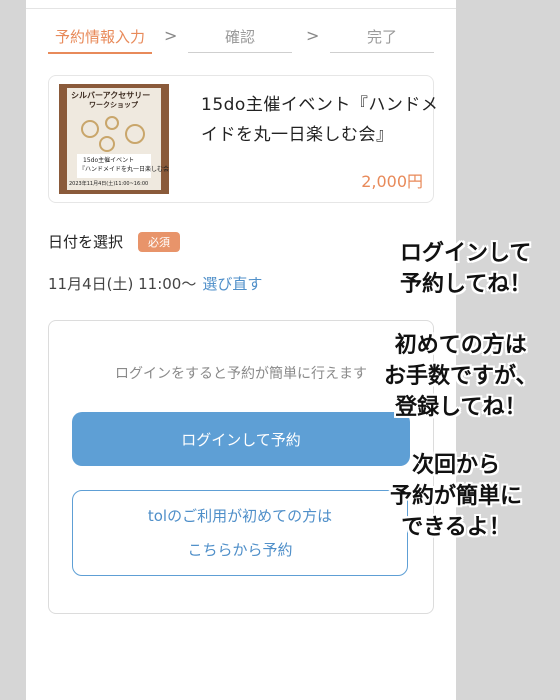  What do you see at coordinates (241, 4) in the screenshot?
I see `header-divider` at bounding box center [241, 4].